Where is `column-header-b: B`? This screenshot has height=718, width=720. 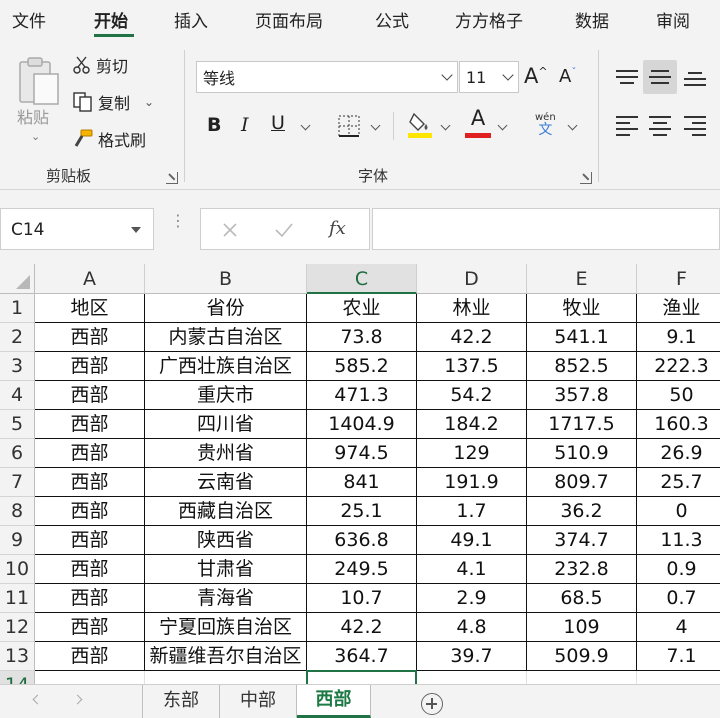
column-header-b: B is located at coordinates (226, 279).